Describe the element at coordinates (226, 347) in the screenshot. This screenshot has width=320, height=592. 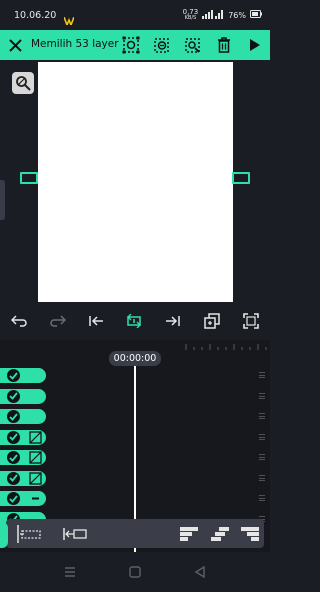
I see `ruler-ticks` at that location.